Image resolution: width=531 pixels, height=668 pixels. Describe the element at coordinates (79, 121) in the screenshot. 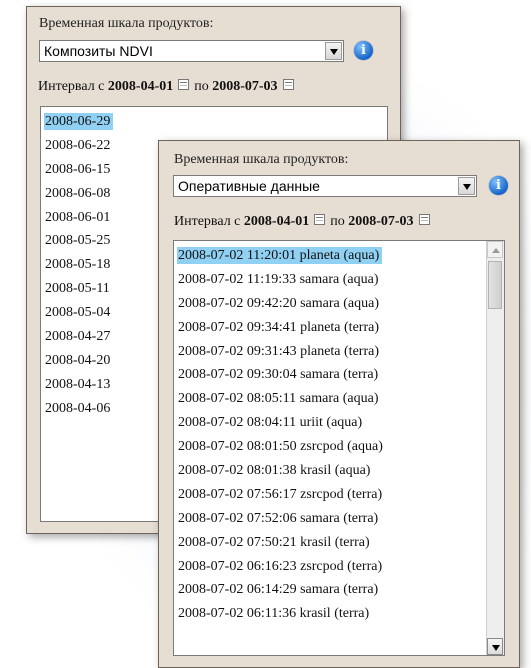

I see `list-item-label: 2008-06-29` at that location.